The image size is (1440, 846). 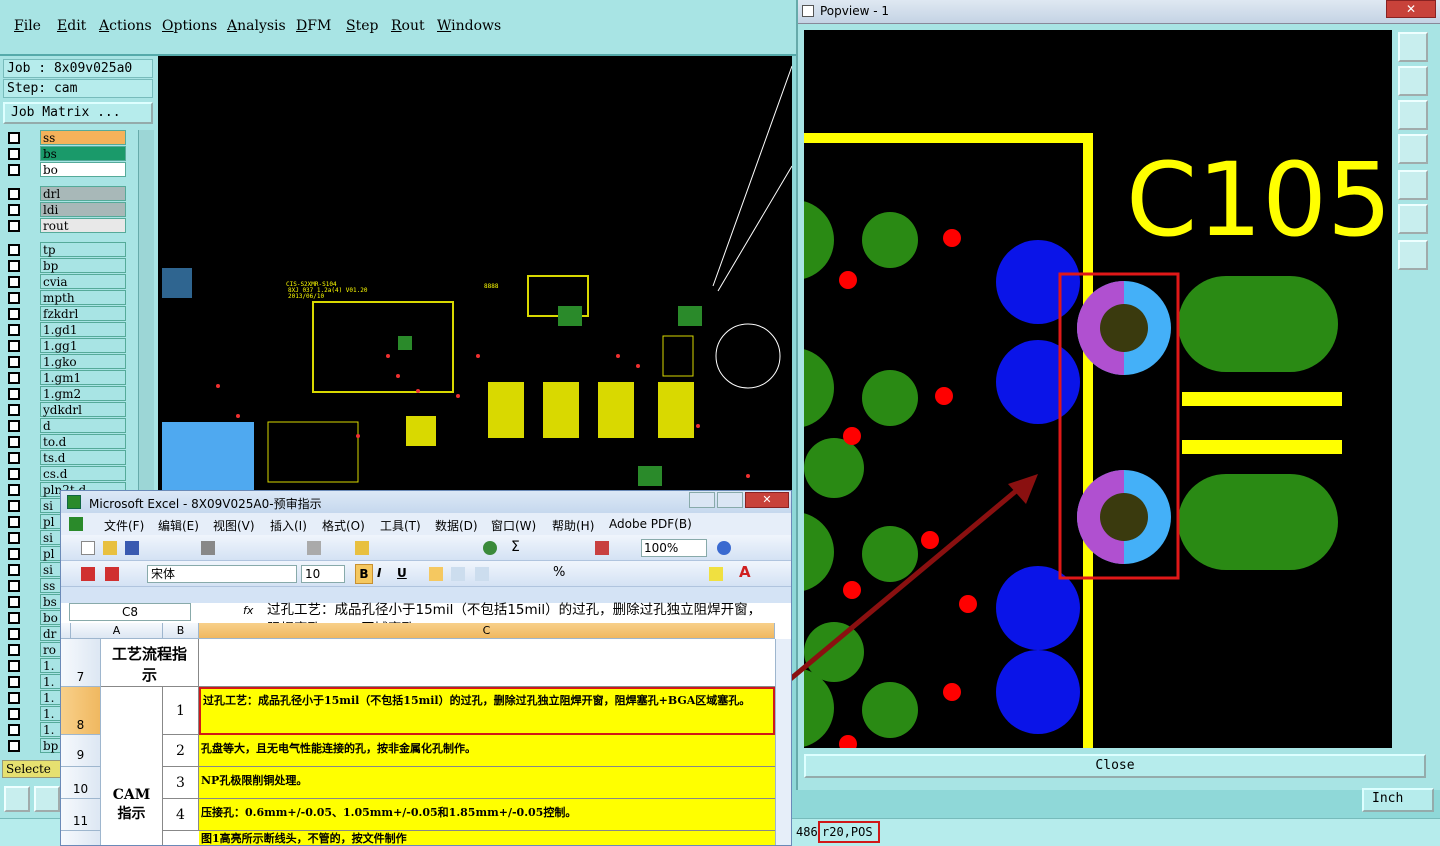 I want to click on maximize-icon, so click(x=730, y=500).